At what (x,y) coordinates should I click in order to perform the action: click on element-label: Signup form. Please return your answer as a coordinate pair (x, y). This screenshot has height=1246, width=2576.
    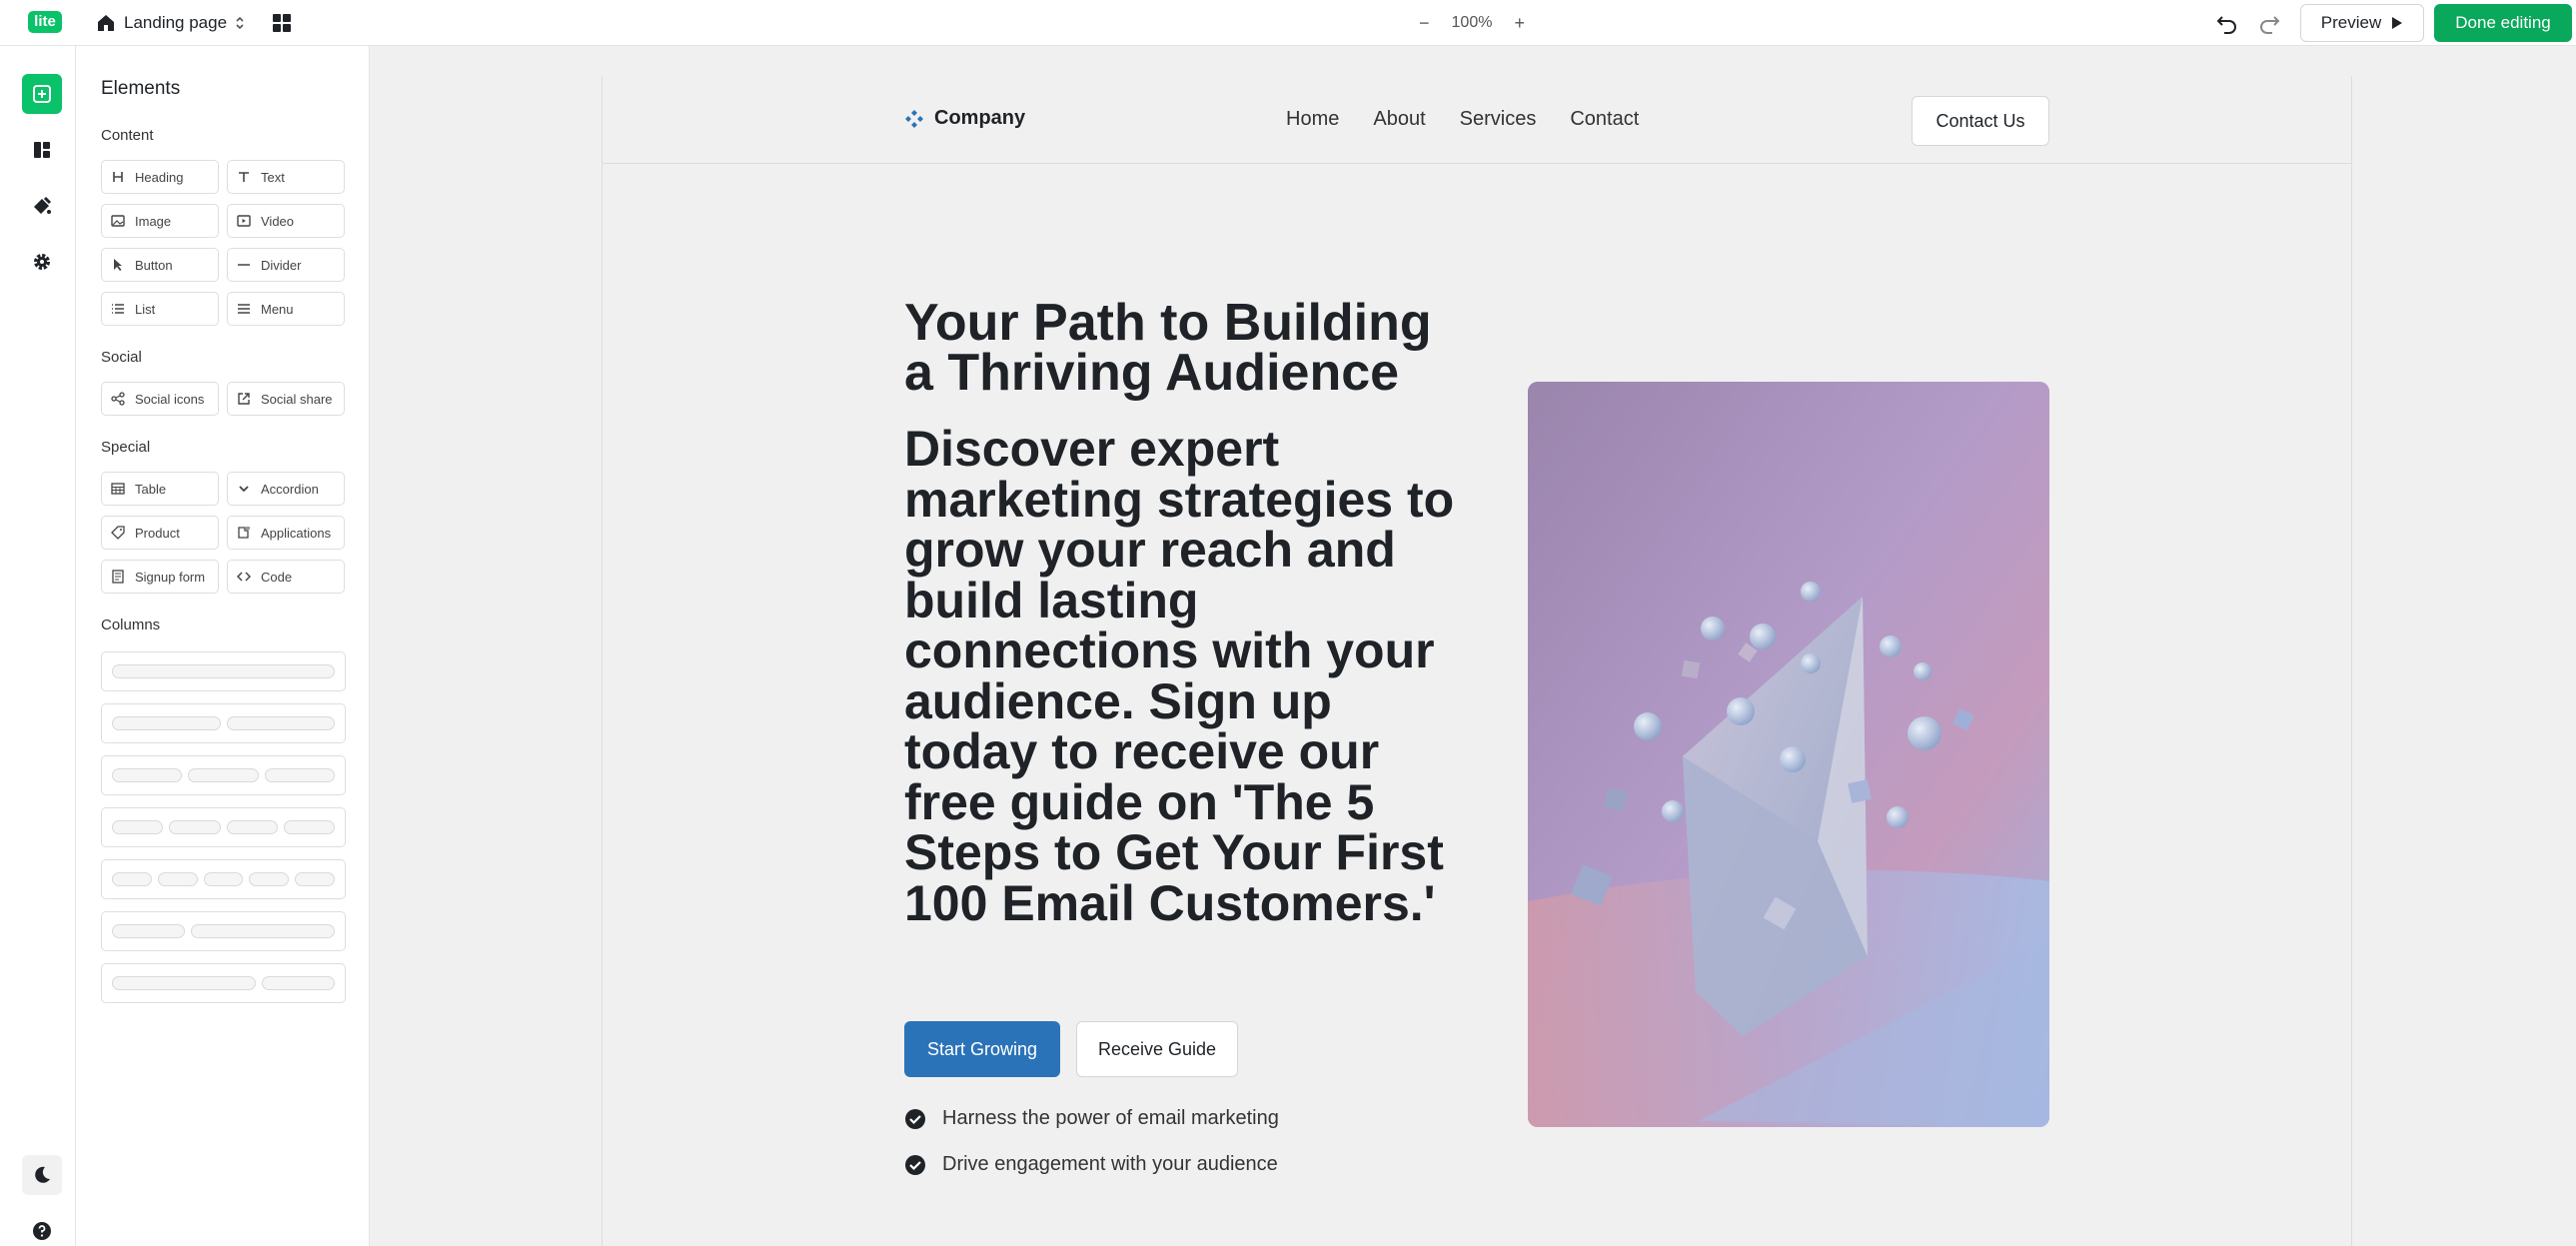
    Looking at the image, I should click on (170, 577).